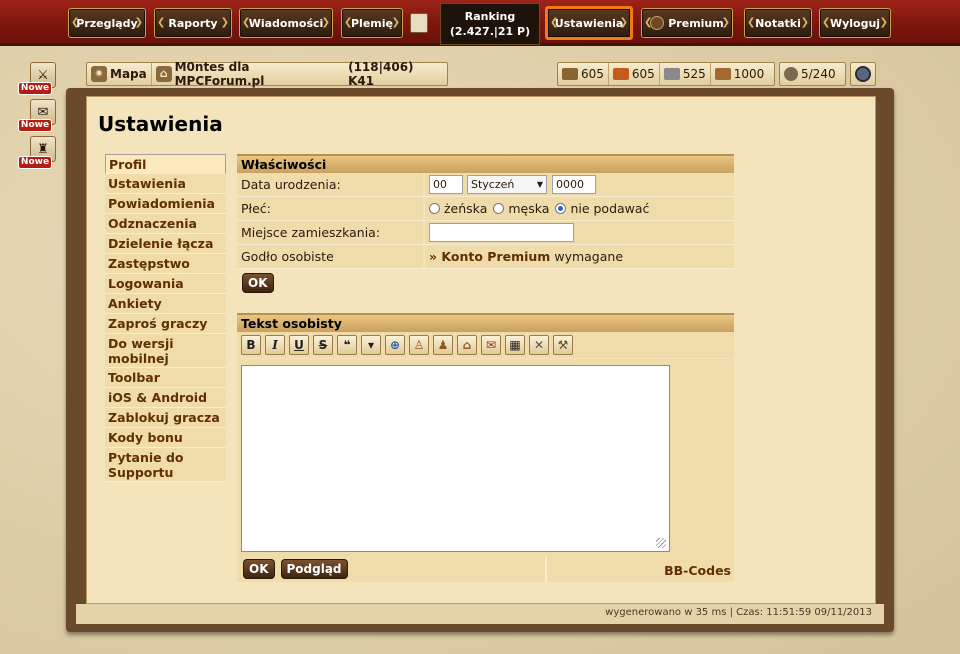 The width and height of the screenshot is (960, 654). What do you see at coordinates (529, 208) in the screenshot?
I see `gender-male-label: męska` at bounding box center [529, 208].